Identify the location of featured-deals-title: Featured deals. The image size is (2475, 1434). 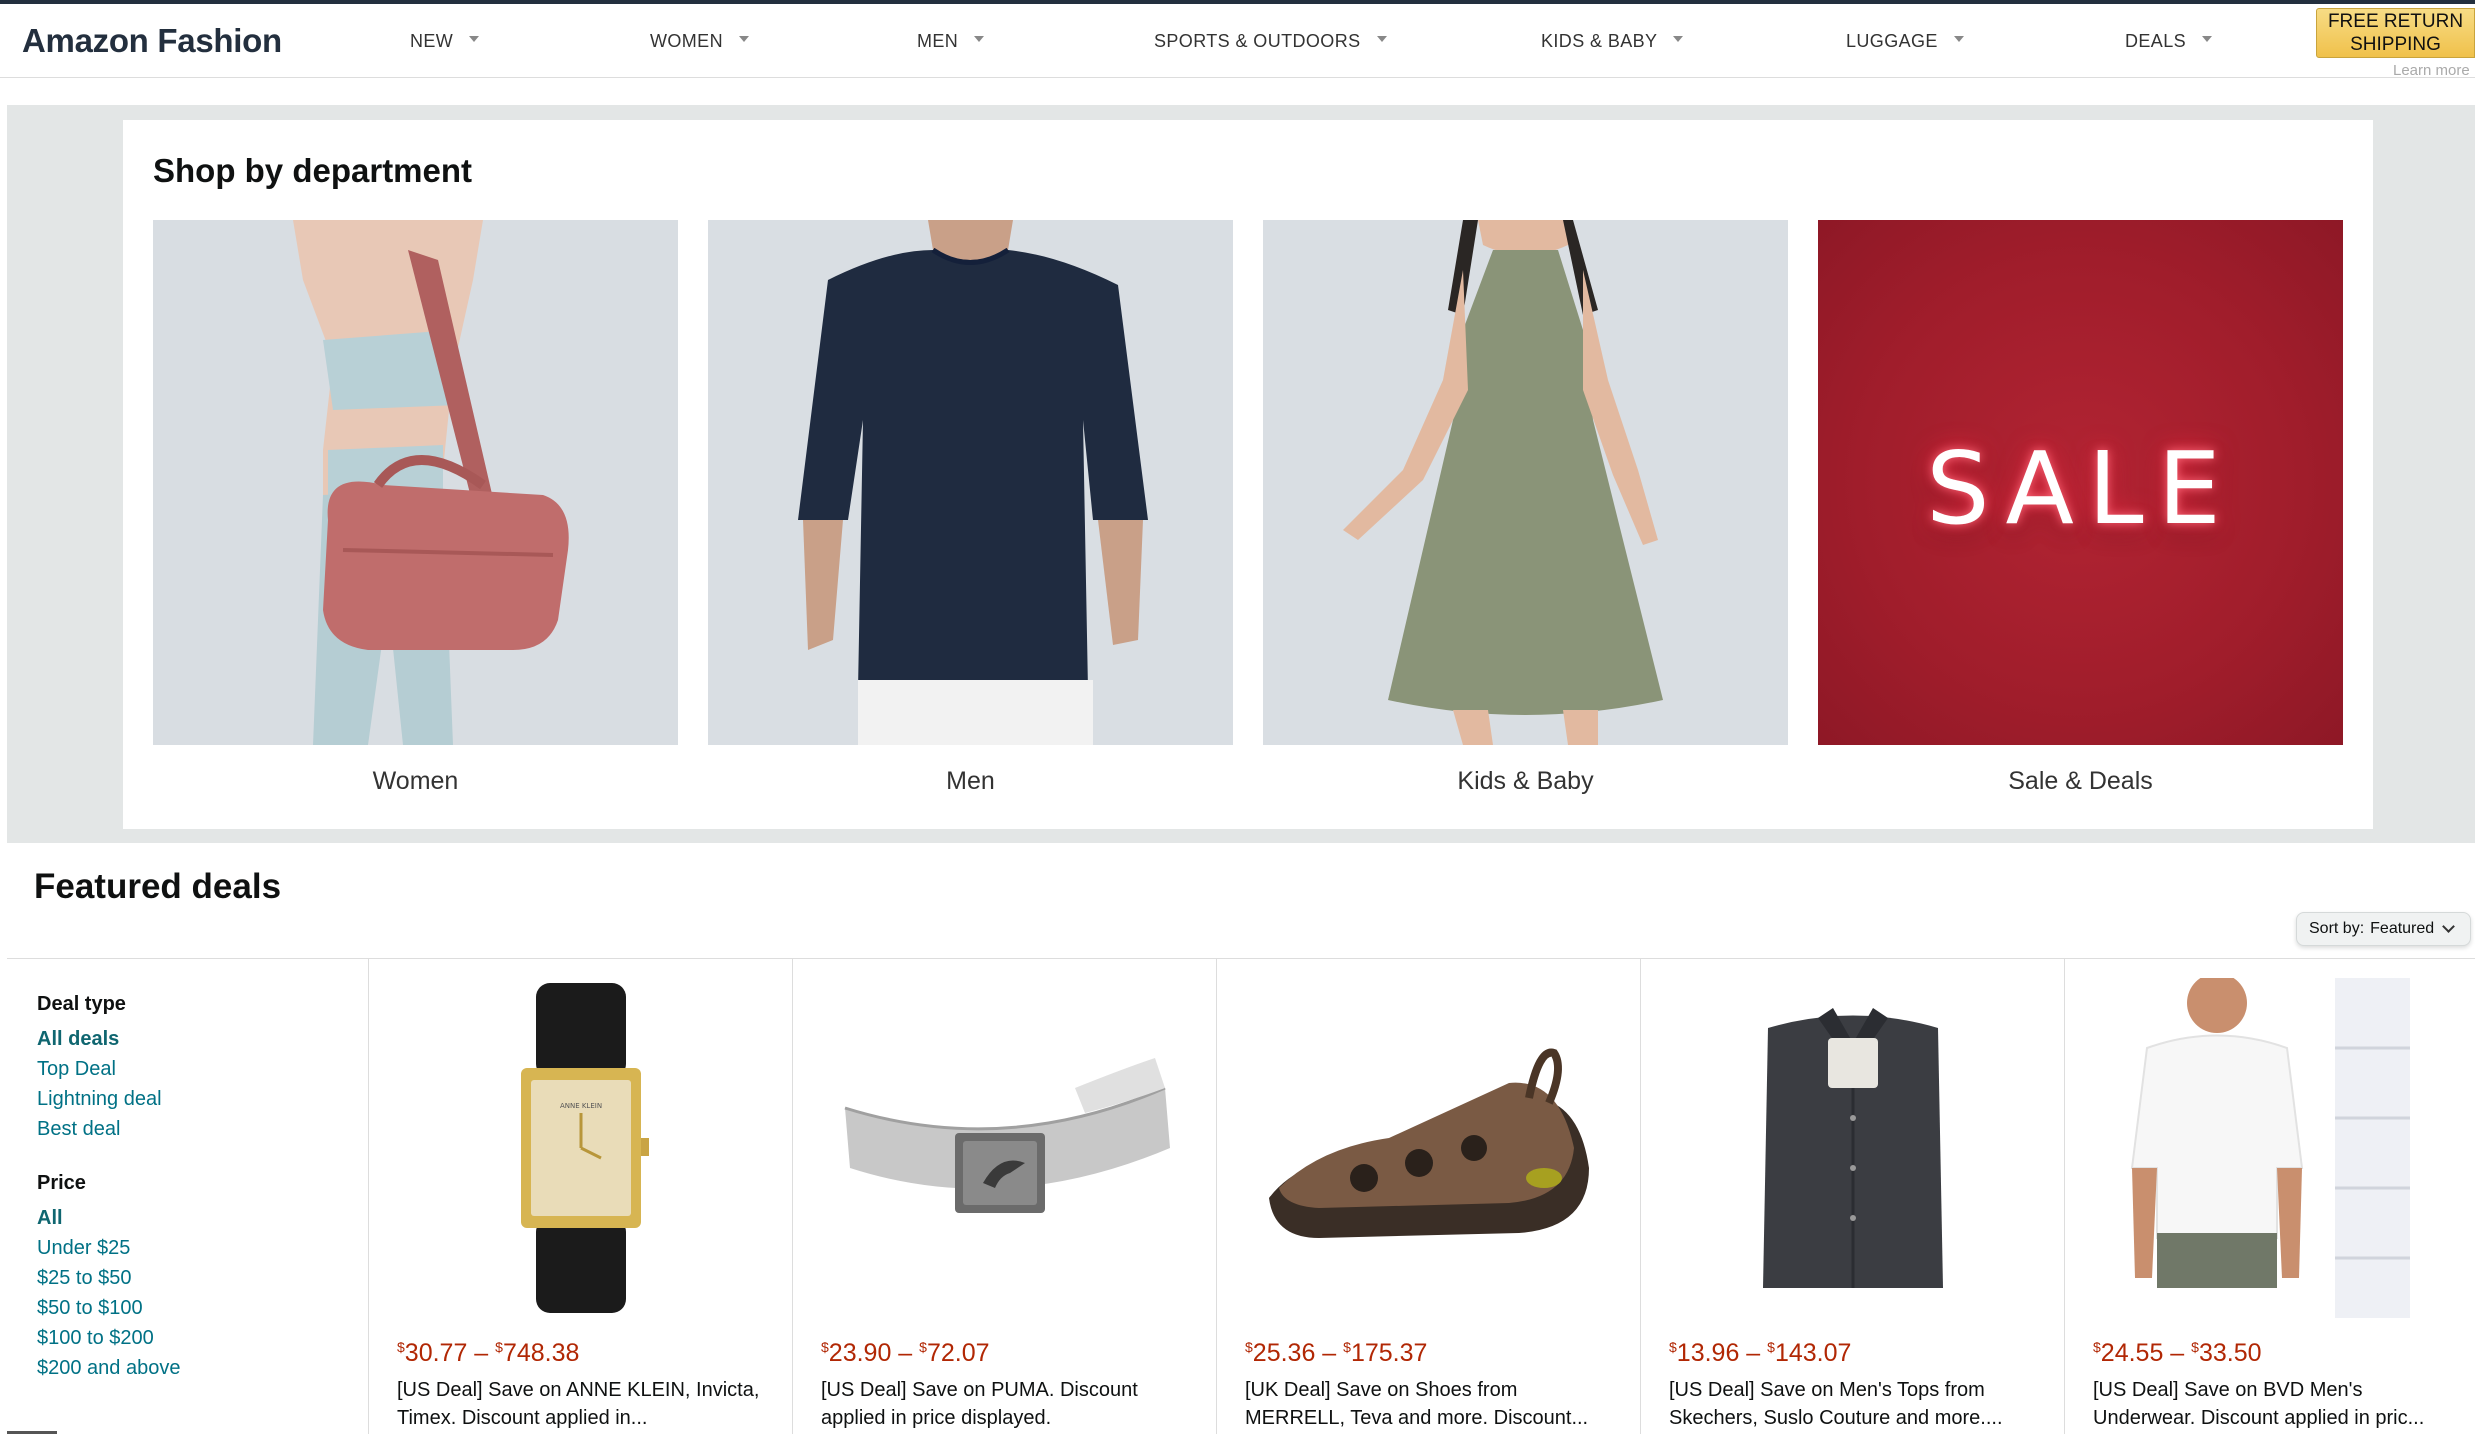
(158, 886).